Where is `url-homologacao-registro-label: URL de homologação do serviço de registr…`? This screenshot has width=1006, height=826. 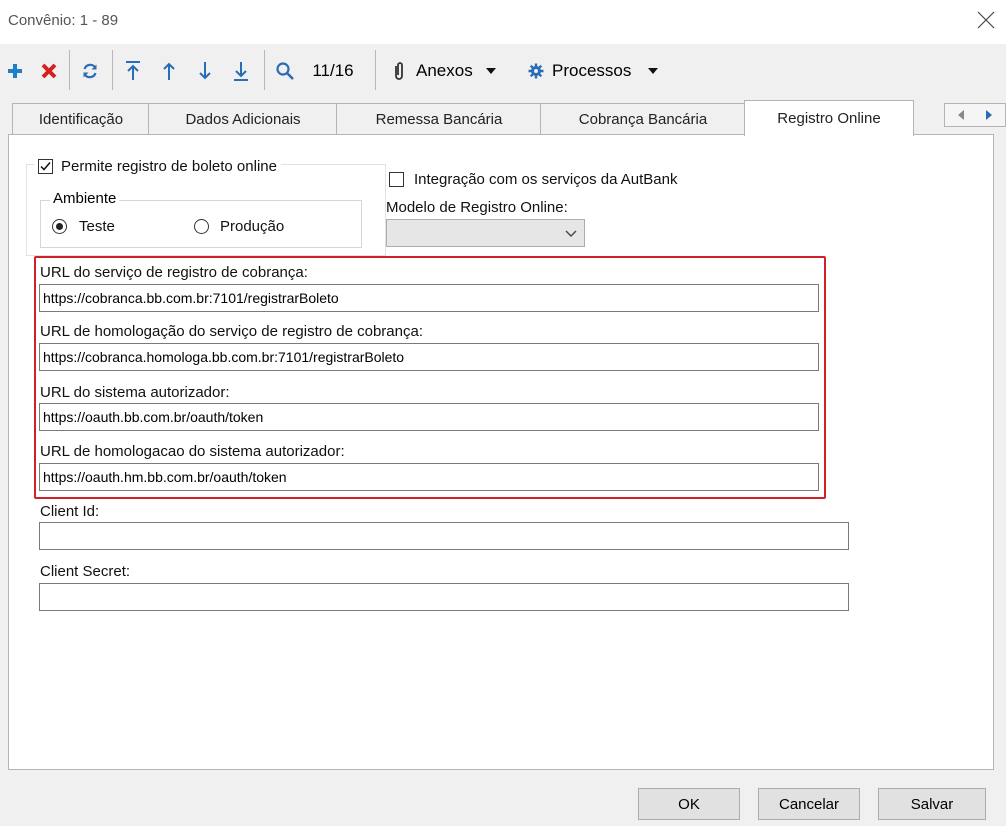
url-homologacao-registro-label: URL de homologação do serviço de registr… is located at coordinates (231, 331).